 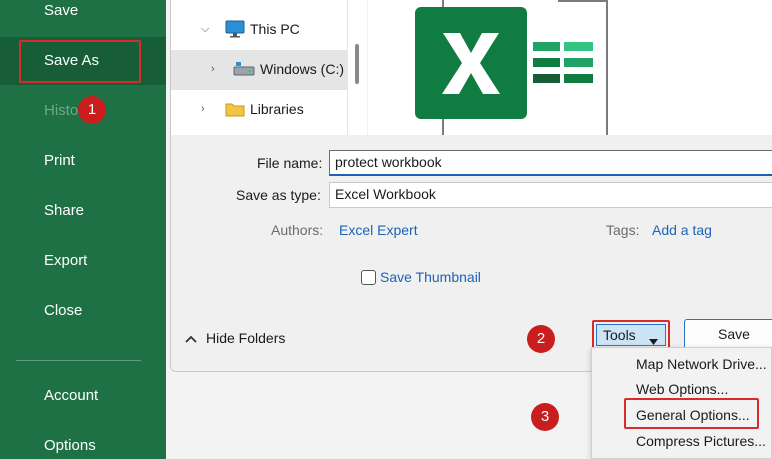 I want to click on tree-item-windows-drive: › Windows (C:), so click(x=259, y=70).